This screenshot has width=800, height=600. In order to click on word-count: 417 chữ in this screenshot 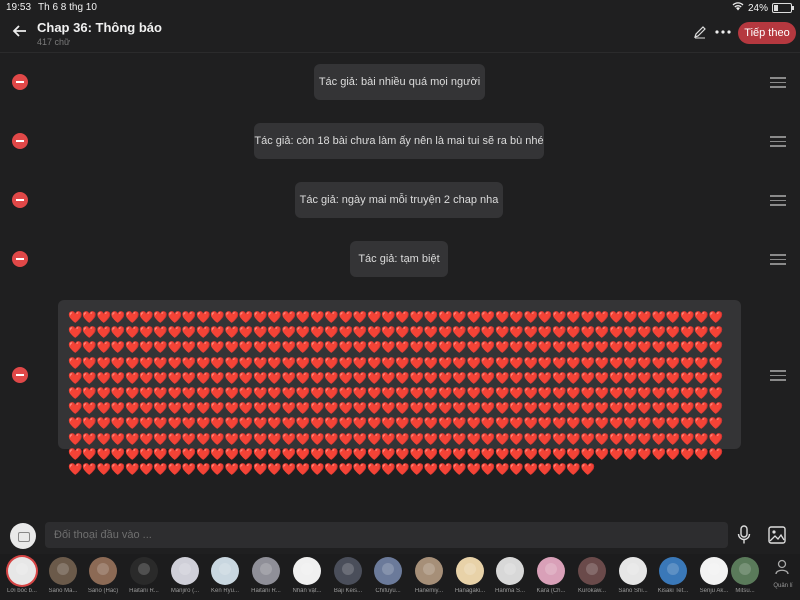, I will do `click(54, 42)`.